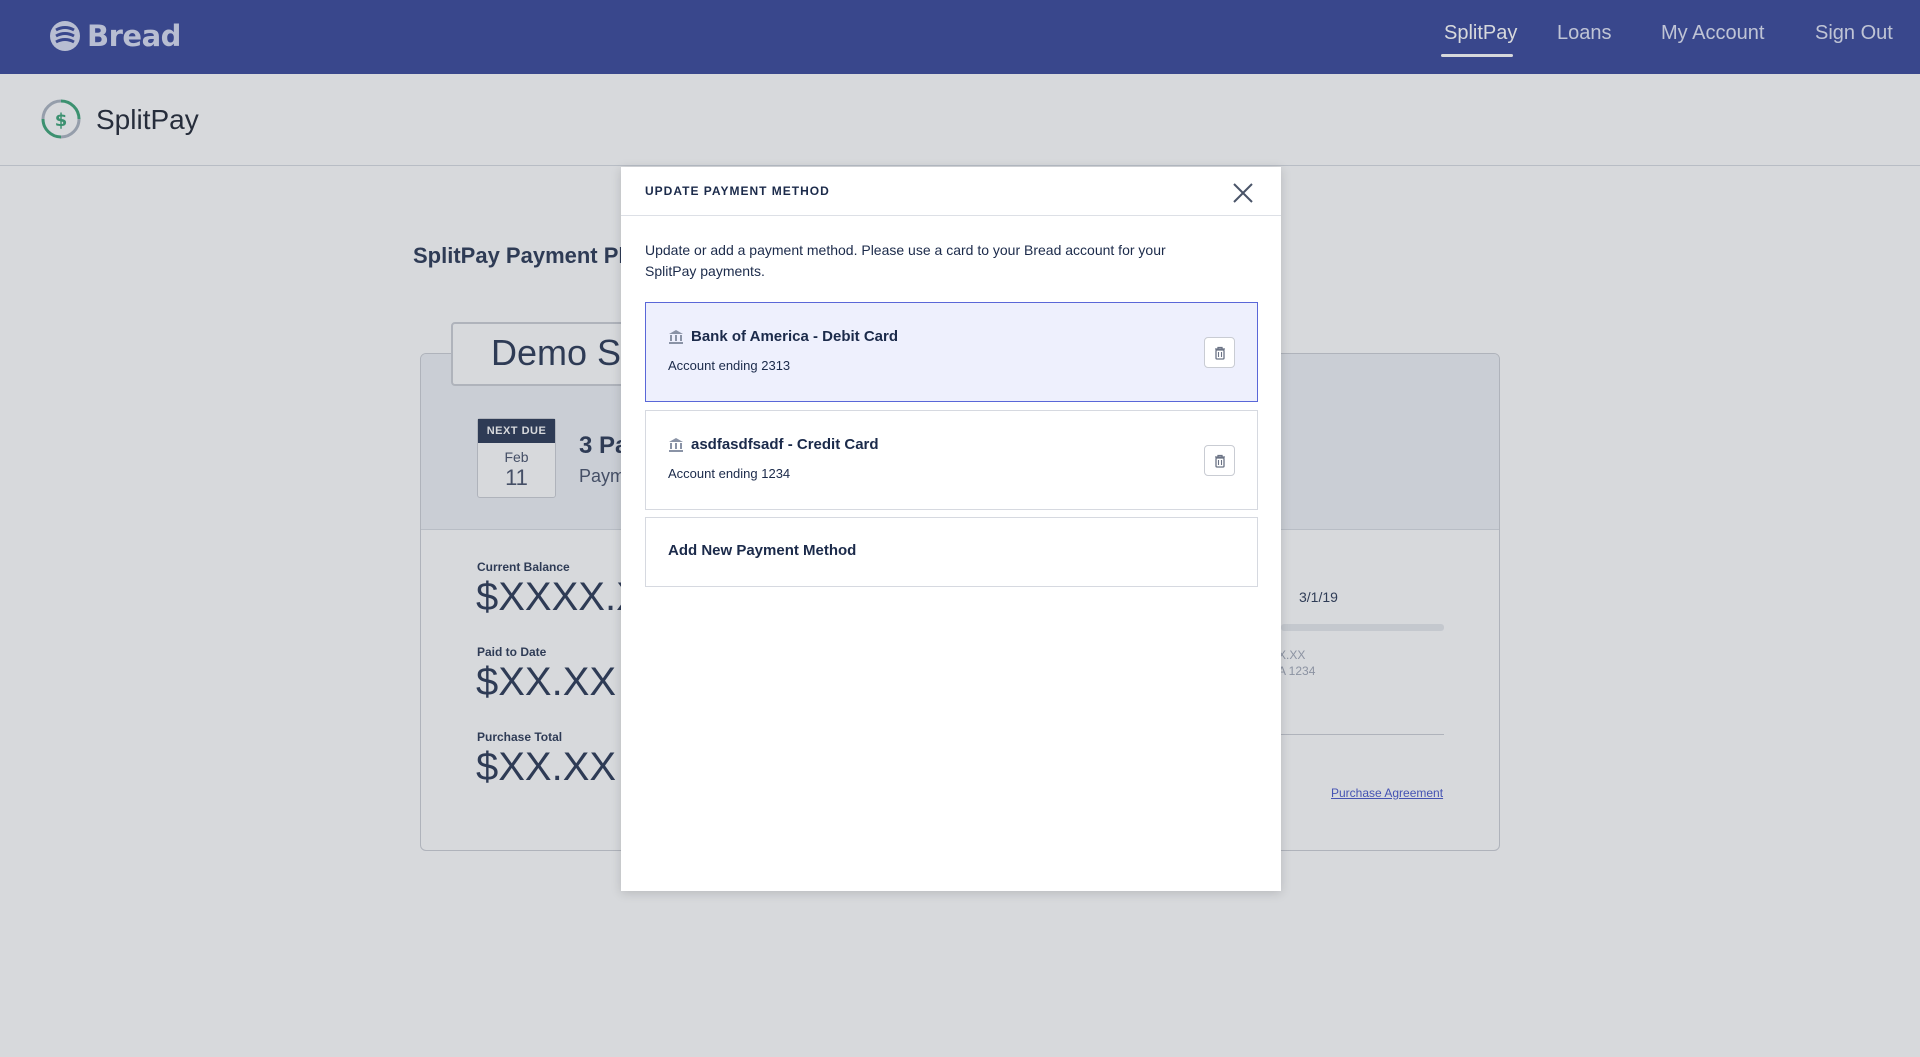  I want to click on payment-method-title: Bank of America - Debit Card, so click(794, 336).